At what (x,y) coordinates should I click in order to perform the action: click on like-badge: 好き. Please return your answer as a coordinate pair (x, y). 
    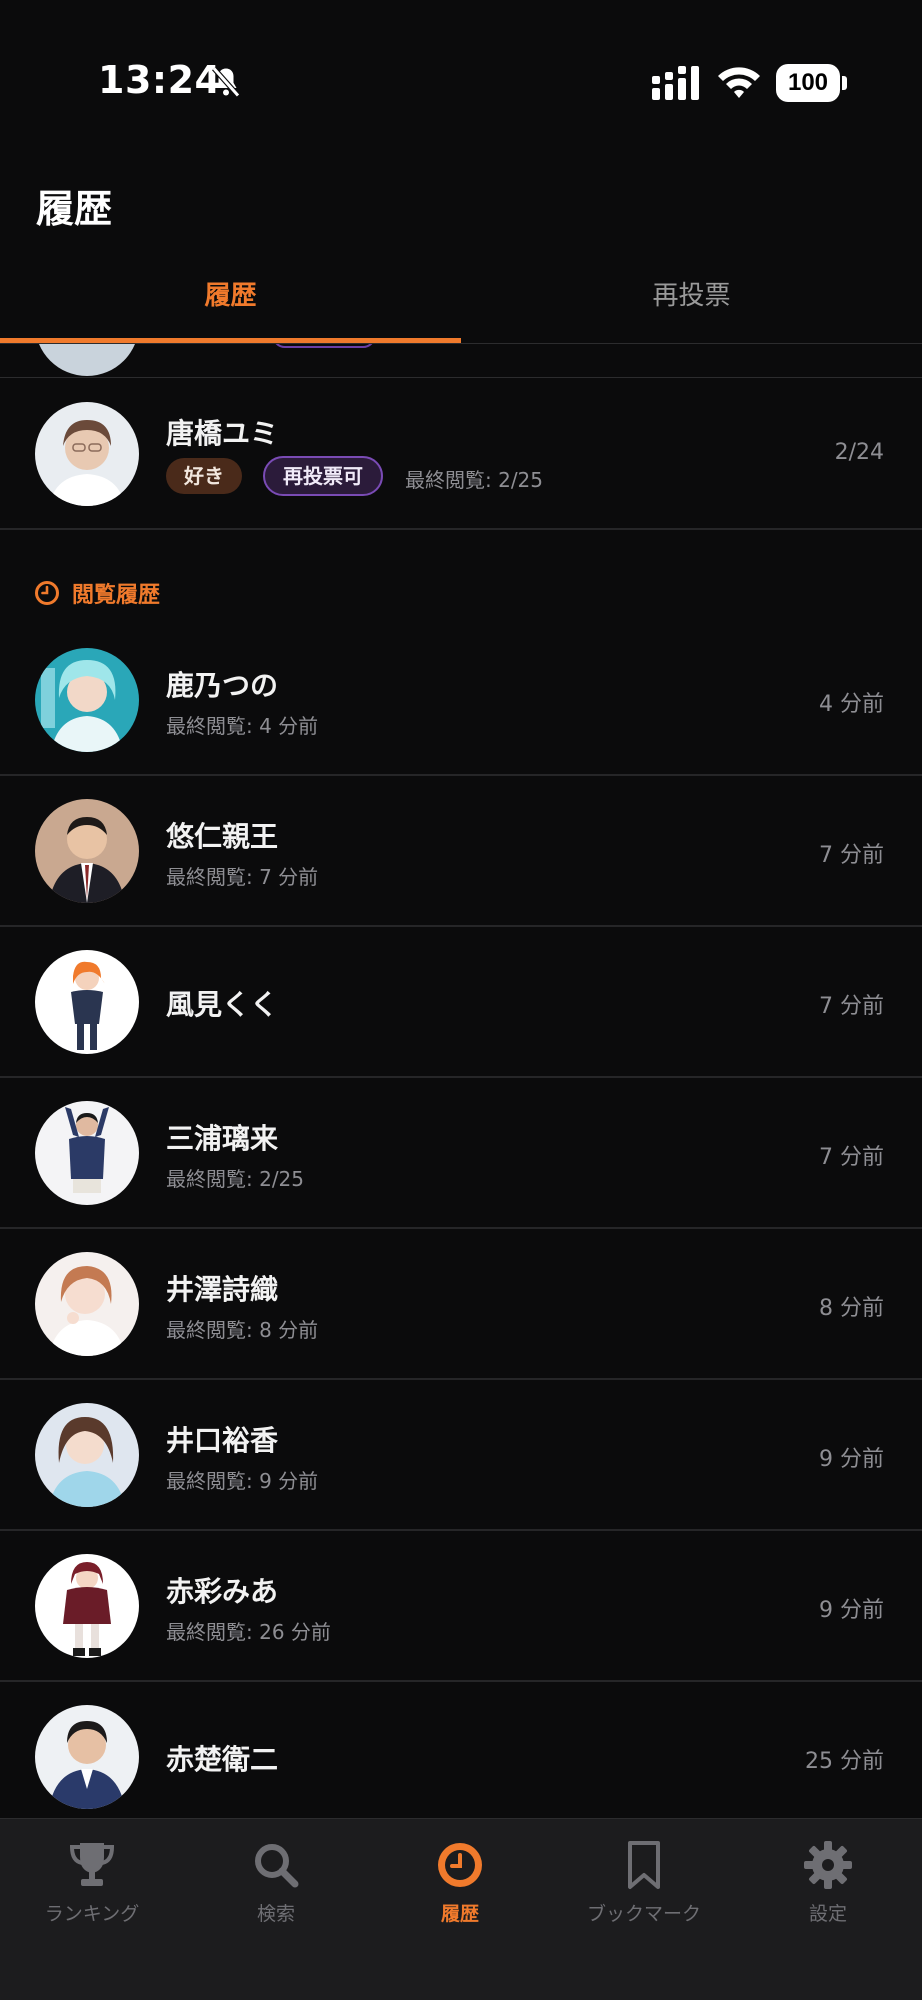
    Looking at the image, I should click on (204, 476).